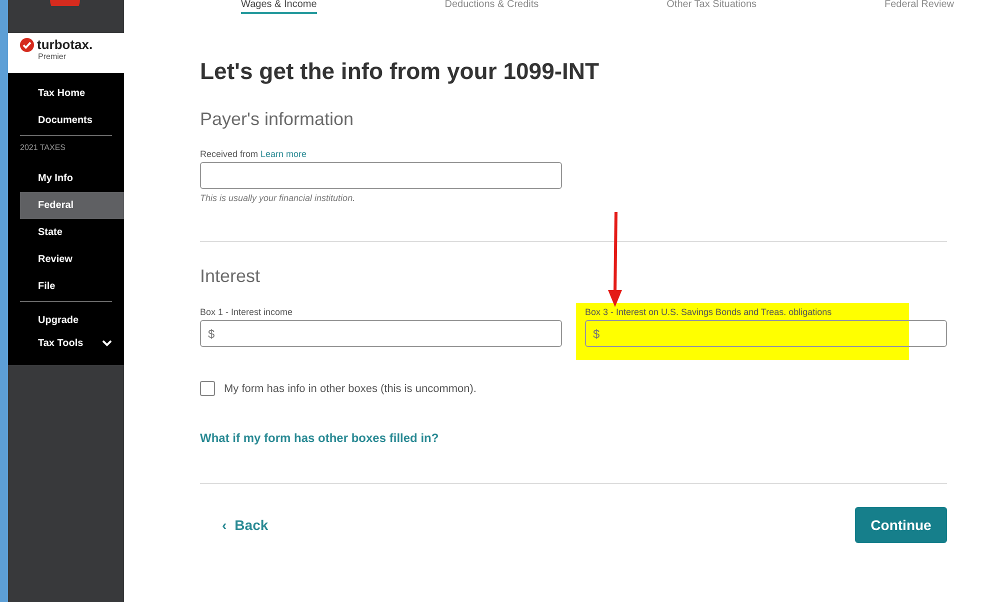 Image resolution: width=999 pixels, height=602 pixels. Describe the element at coordinates (66, 232) in the screenshot. I see `sidebar-item: State` at that location.